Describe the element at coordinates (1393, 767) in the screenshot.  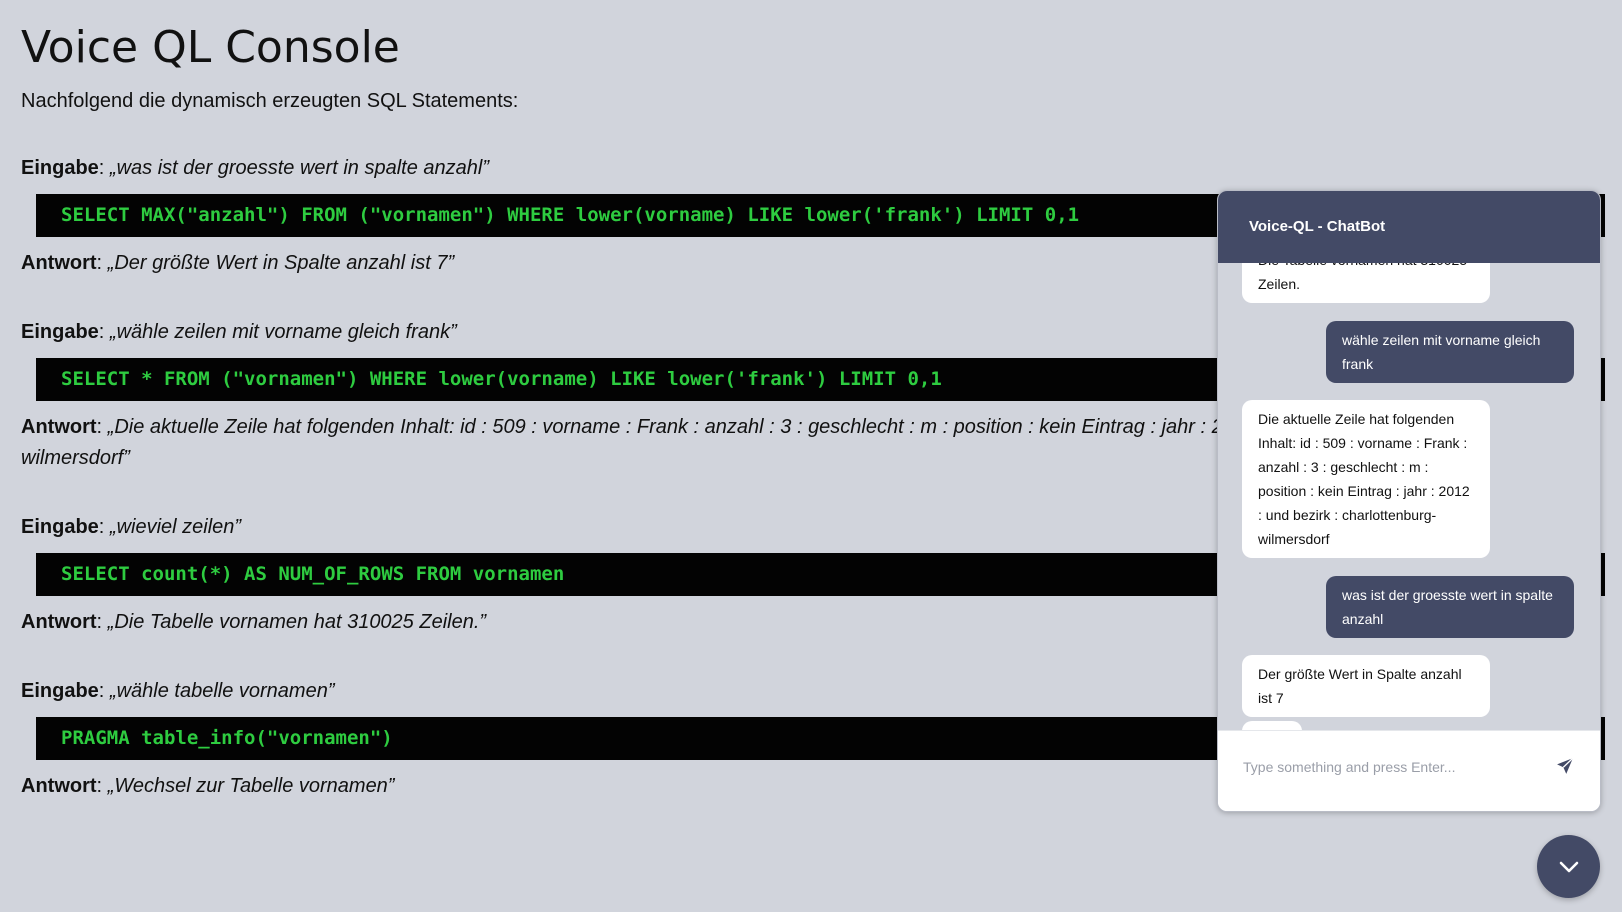
I see `chat-input` at that location.